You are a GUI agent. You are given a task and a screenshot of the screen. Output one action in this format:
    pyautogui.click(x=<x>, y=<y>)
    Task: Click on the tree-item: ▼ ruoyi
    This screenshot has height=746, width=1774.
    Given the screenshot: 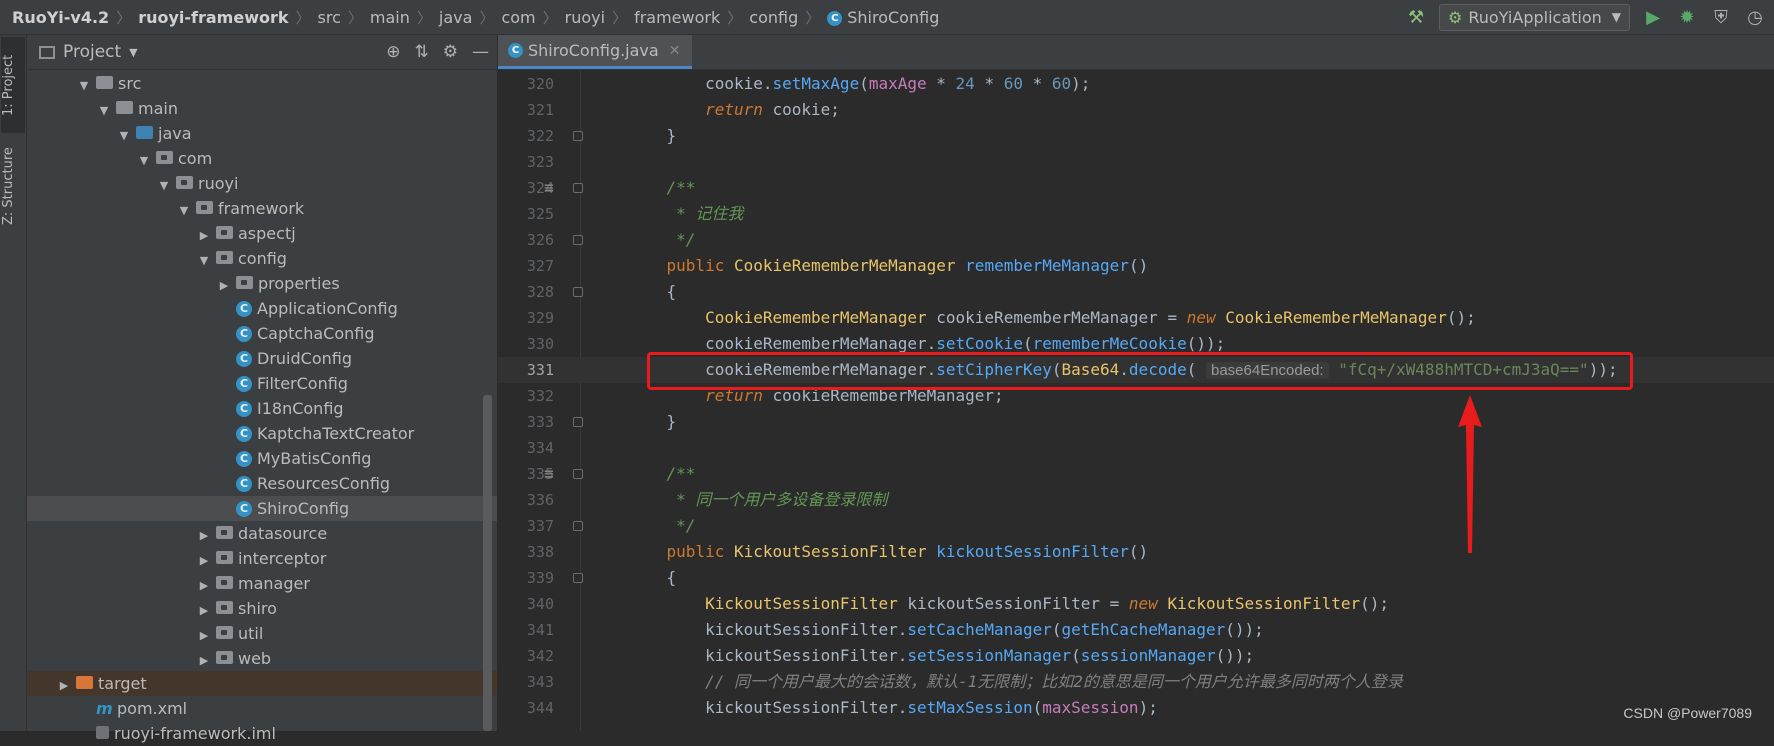 What is the action you would take?
    pyautogui.click(x=262, y=183)
    